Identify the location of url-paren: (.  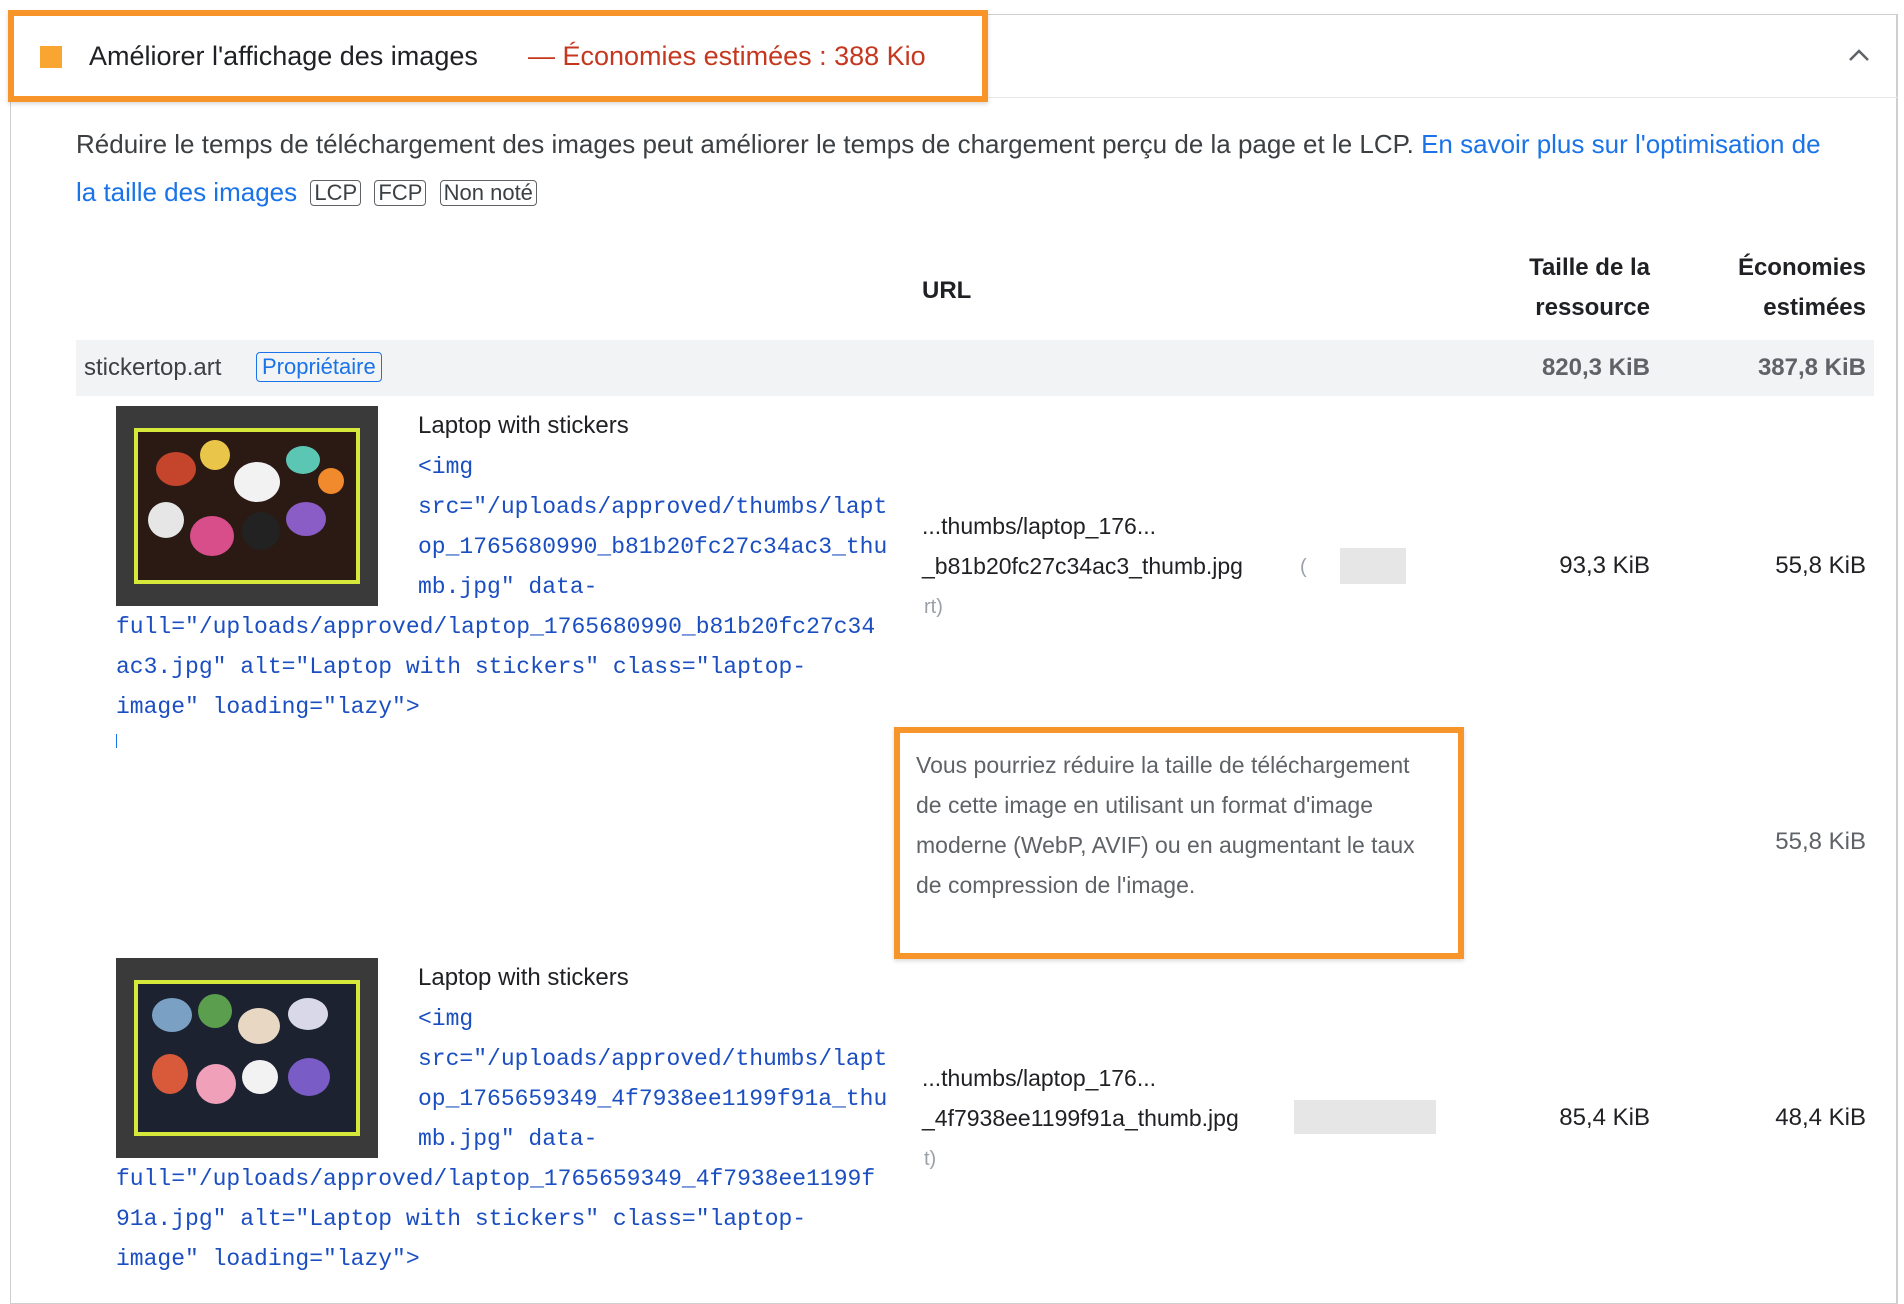
(1303, 567).